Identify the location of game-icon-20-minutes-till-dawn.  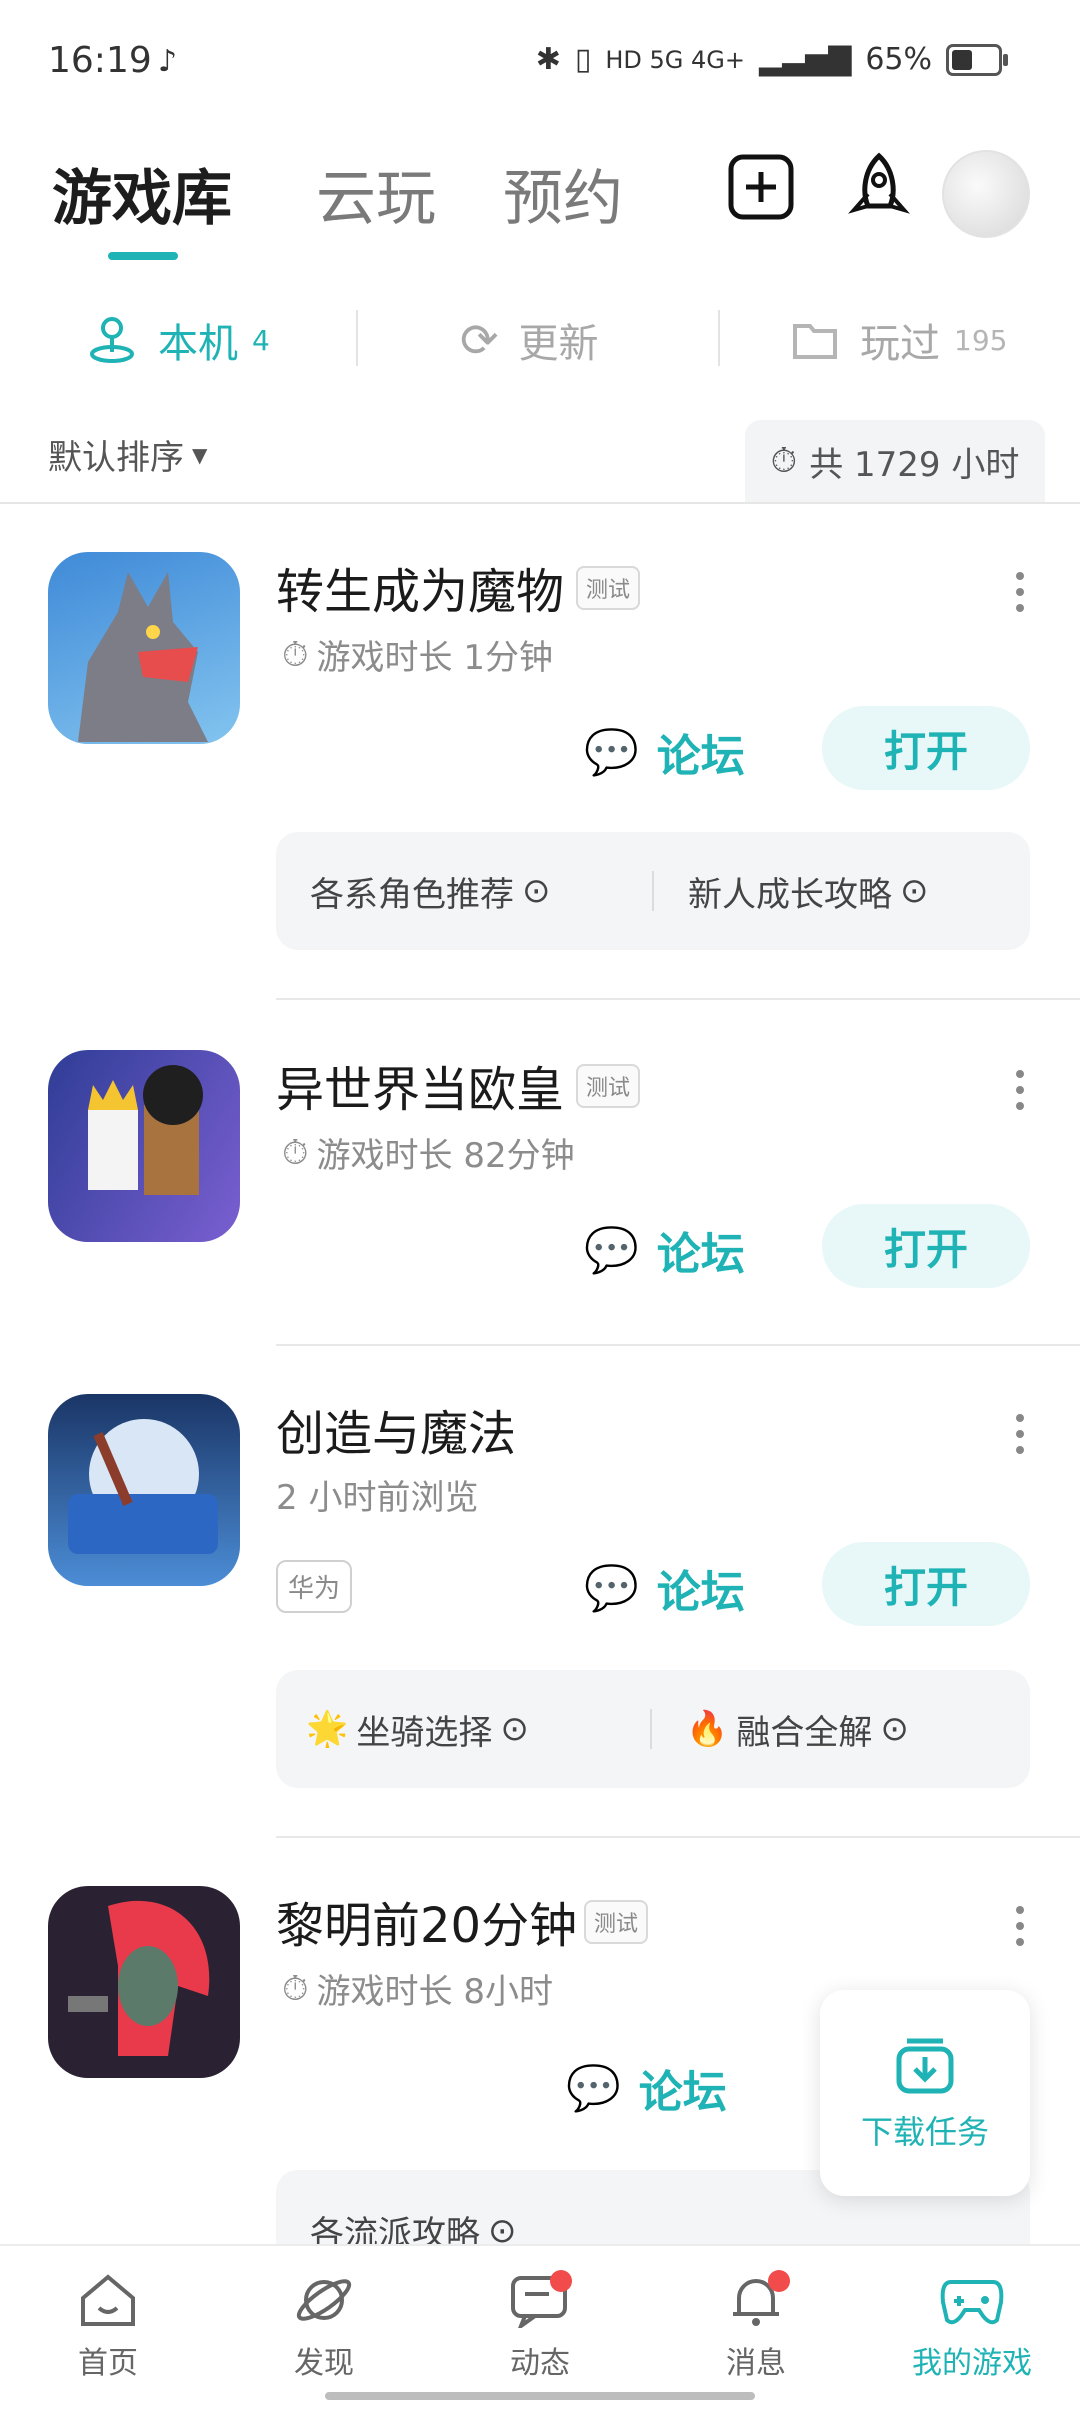
(144, 1982).